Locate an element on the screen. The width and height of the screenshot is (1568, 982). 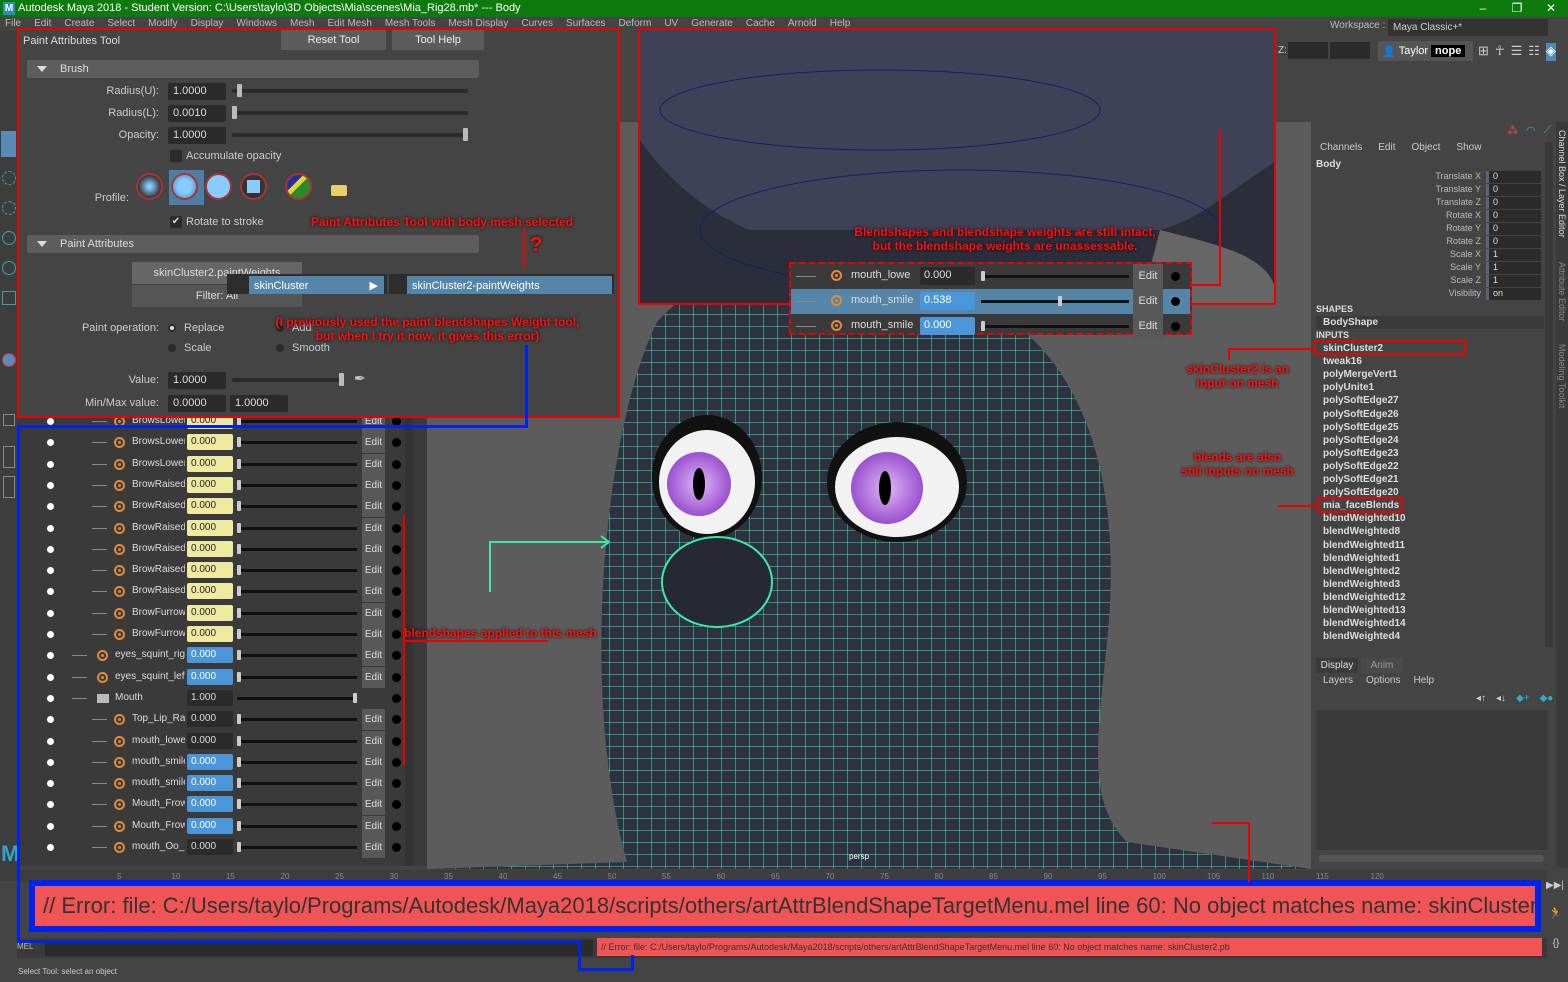
tool-help-button: Tool Help is located at coordinates (438, 40).